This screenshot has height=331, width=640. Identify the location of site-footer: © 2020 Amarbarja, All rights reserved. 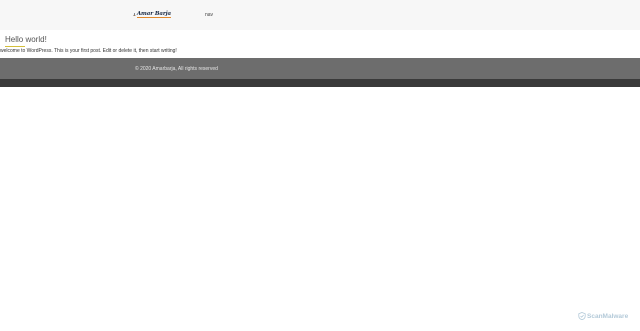
(320, 68).